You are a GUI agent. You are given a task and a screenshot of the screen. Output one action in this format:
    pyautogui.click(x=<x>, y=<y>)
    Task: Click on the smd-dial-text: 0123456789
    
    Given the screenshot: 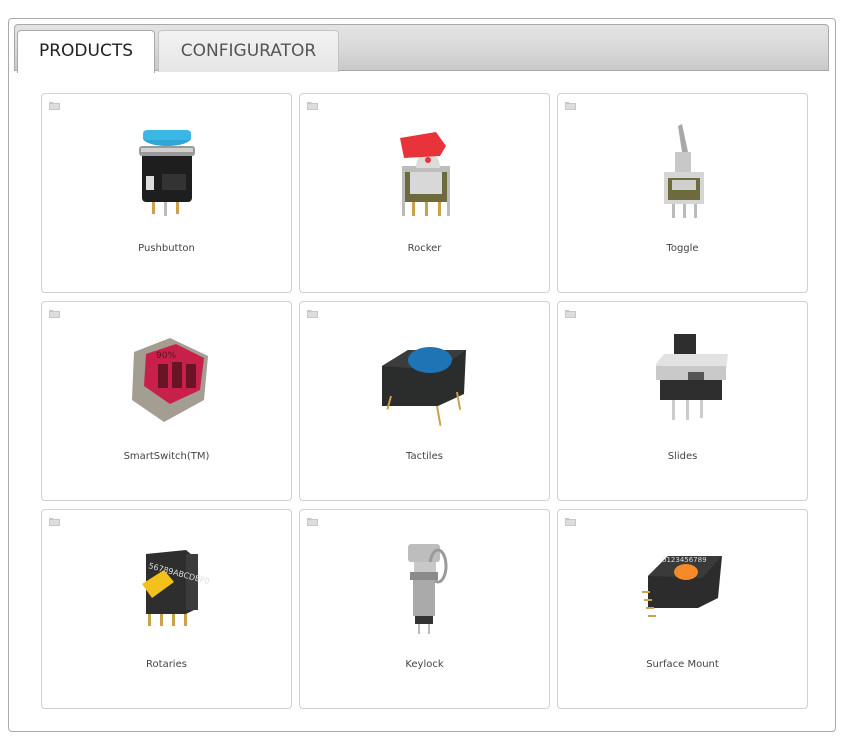 What is the action you would take?
    pyautogui.click(x=684, y=560)
    